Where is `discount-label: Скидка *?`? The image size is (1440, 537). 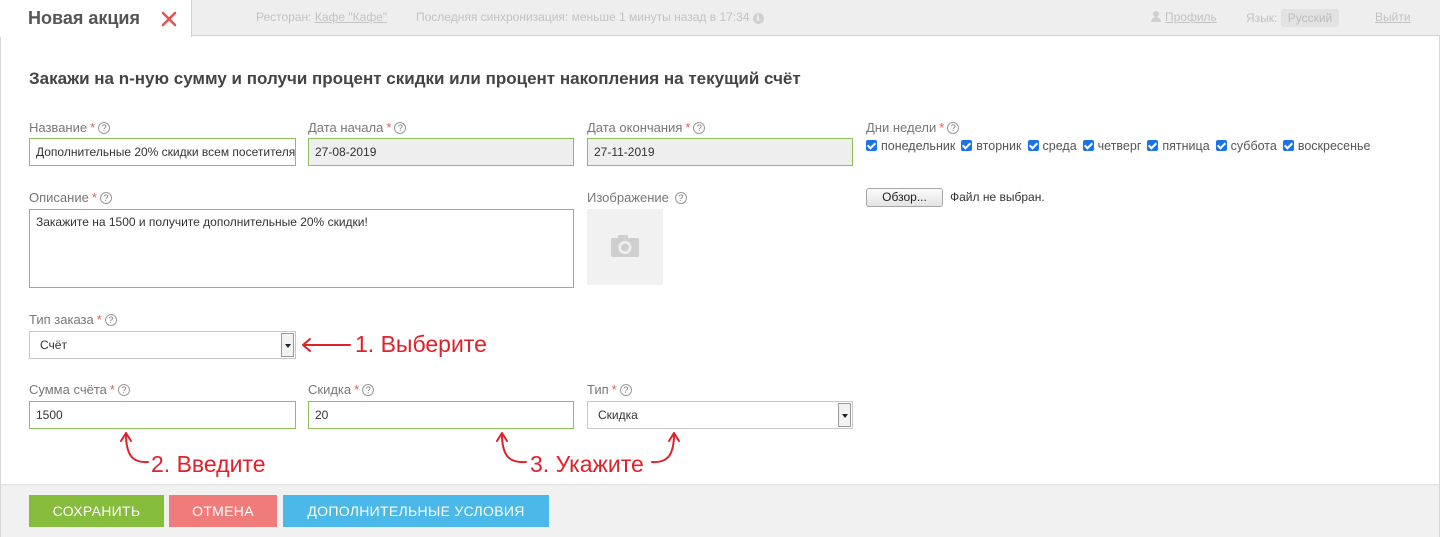
discount-label: Скидка *? is located at coordinates (341, 389).